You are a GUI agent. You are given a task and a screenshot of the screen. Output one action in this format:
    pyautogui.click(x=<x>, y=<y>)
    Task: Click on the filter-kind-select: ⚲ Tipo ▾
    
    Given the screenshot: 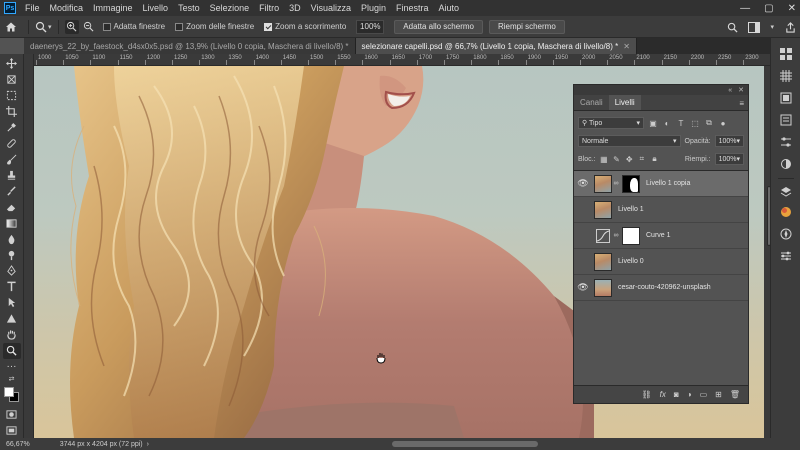 What is the action you would take?
    pyautogui.click(x=611, y=123)
    